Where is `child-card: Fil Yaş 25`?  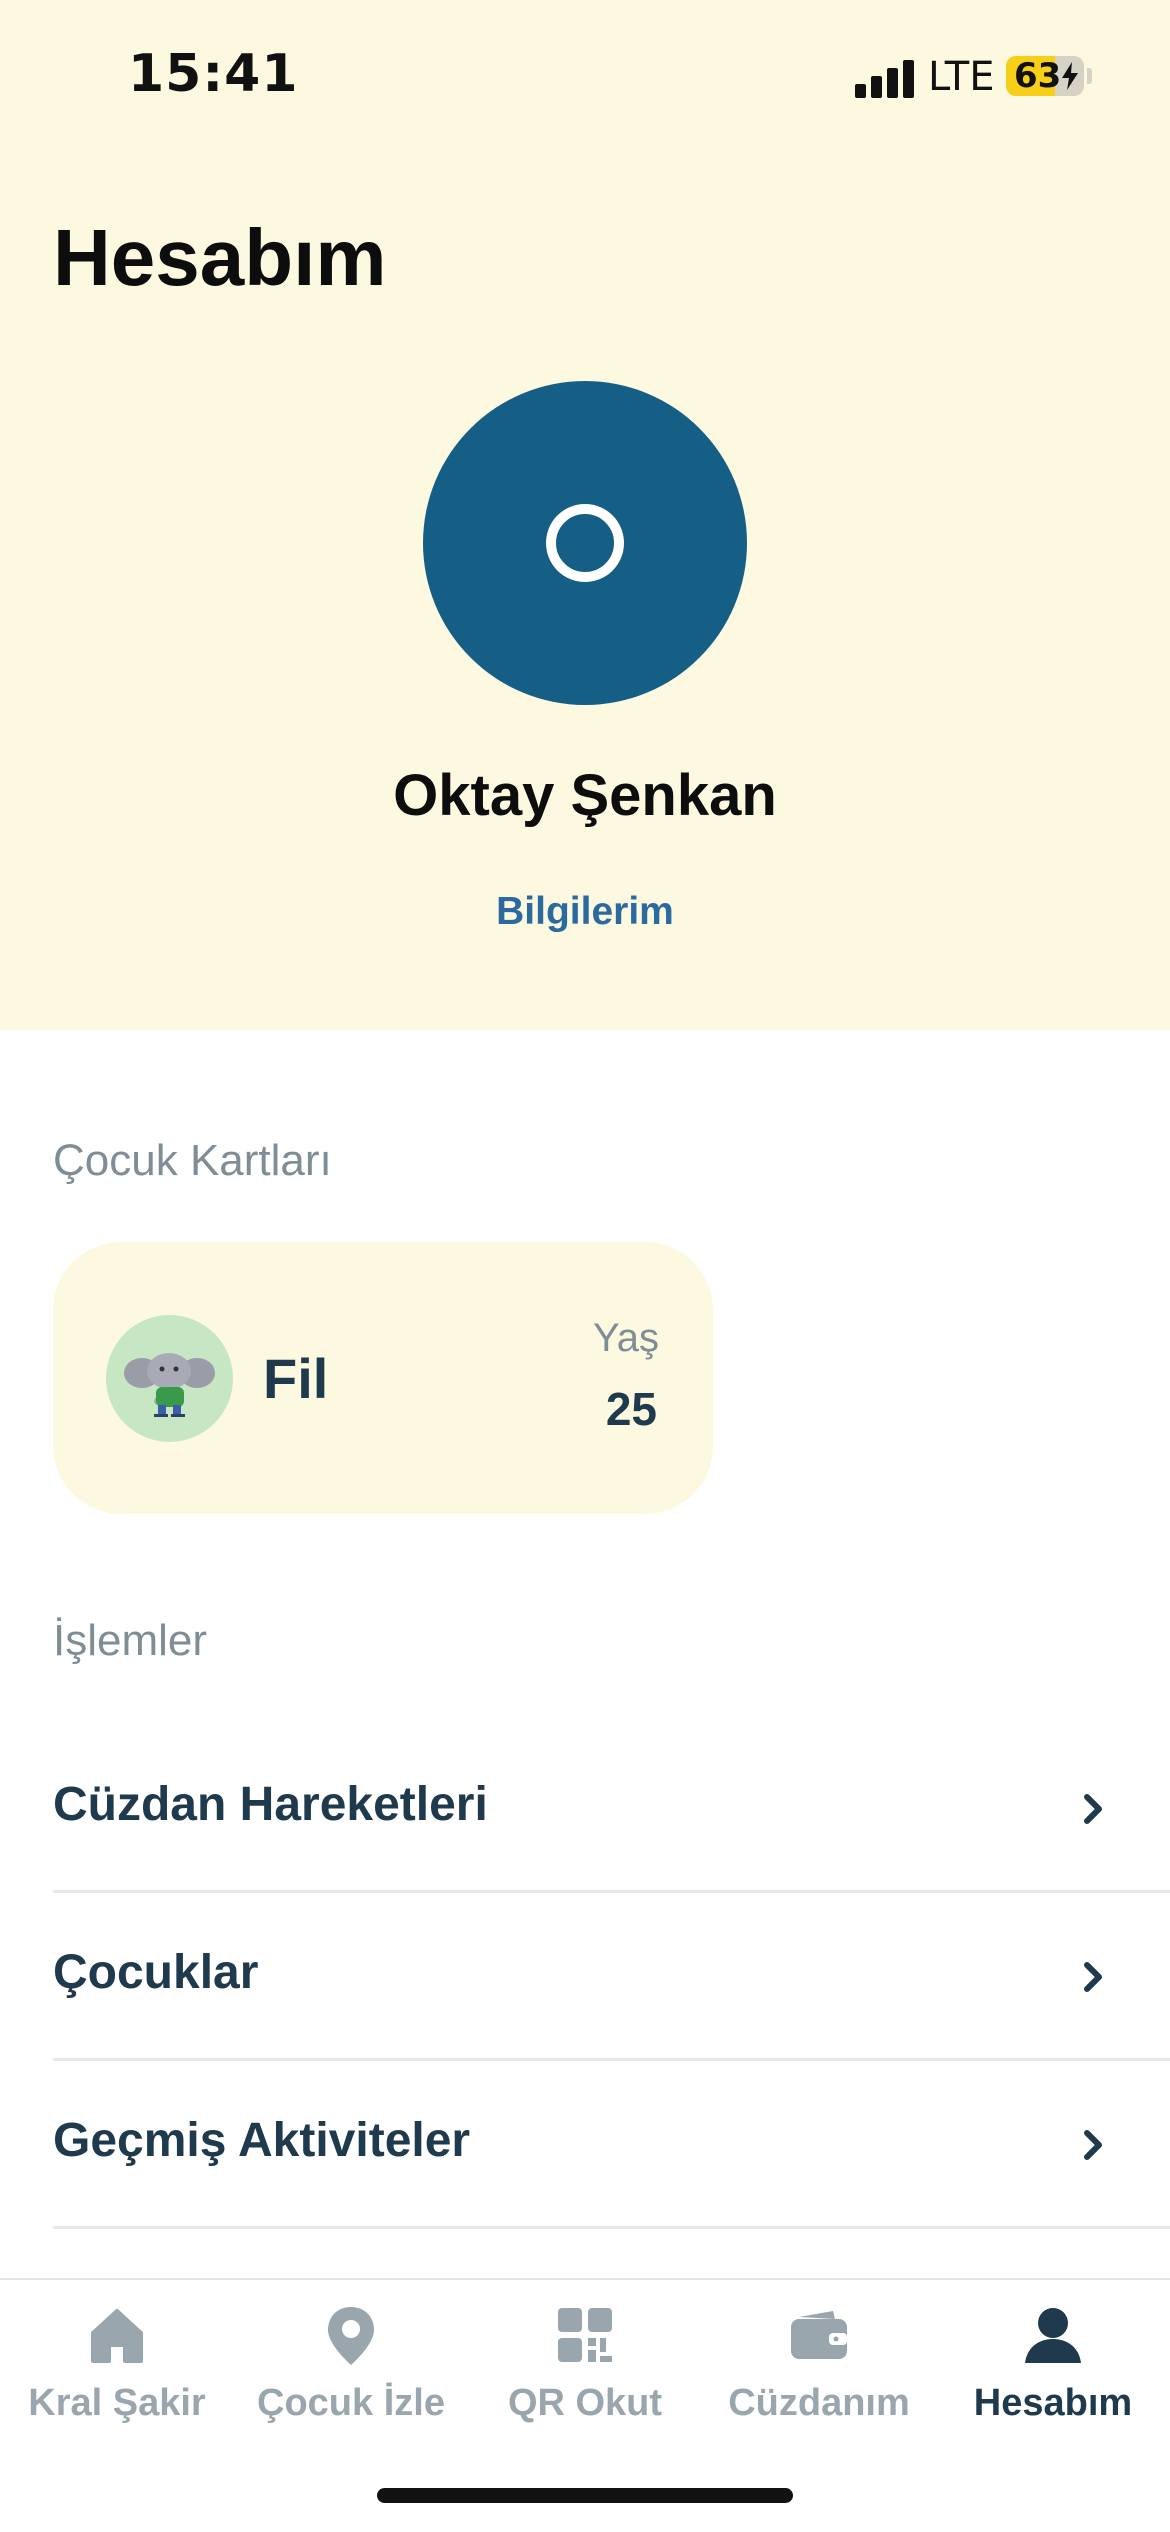
child-card: Fil Yaş 25 is located at coordinates (383, 1378).